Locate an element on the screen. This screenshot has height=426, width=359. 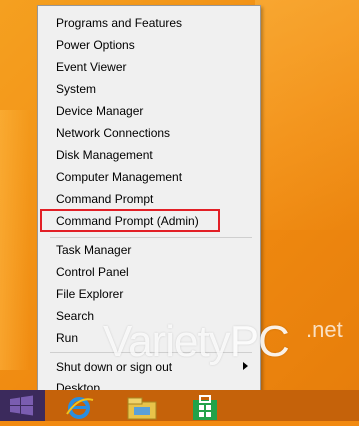
taskbar is located at coordinates (179, 405).